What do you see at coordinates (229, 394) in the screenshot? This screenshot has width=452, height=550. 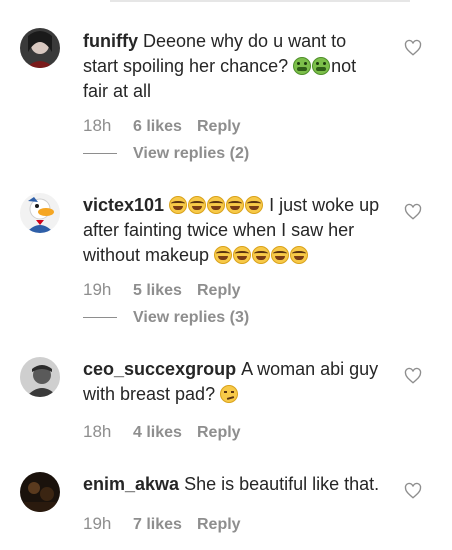 I see `smirking-face-emoji` at bounding box center [229, 394].